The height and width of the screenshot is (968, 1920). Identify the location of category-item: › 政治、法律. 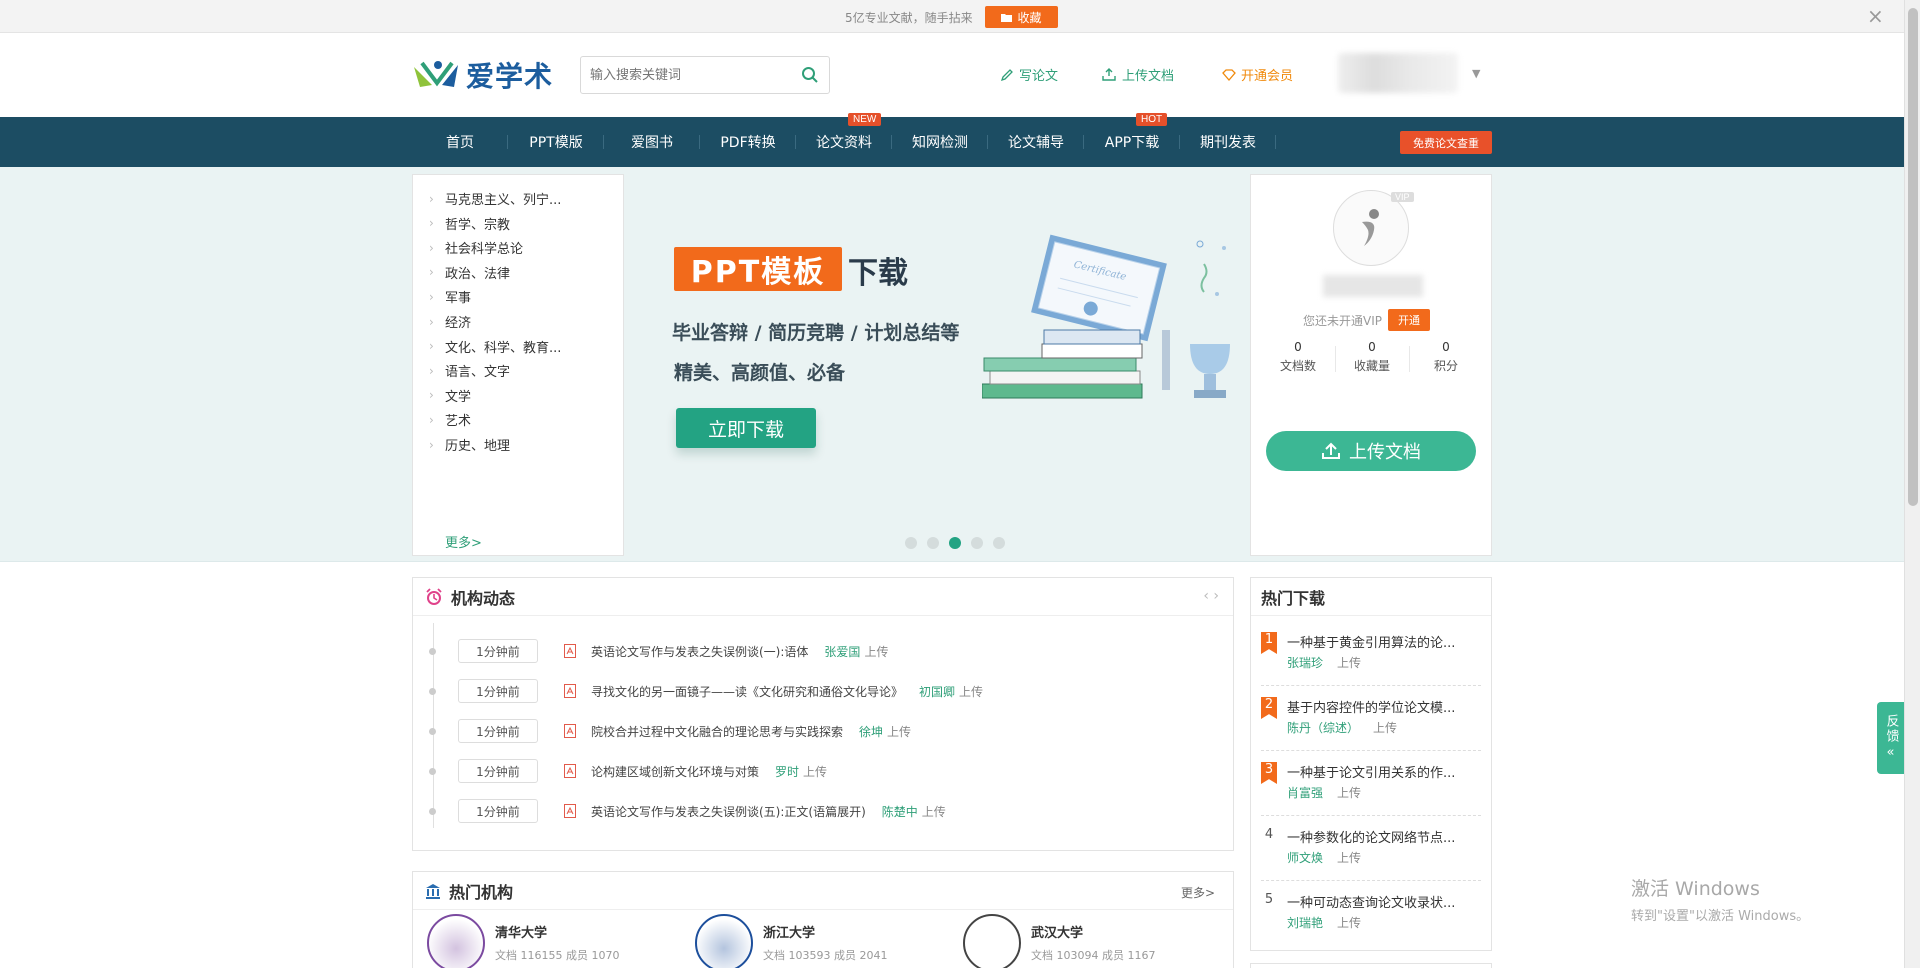
(470, 272).